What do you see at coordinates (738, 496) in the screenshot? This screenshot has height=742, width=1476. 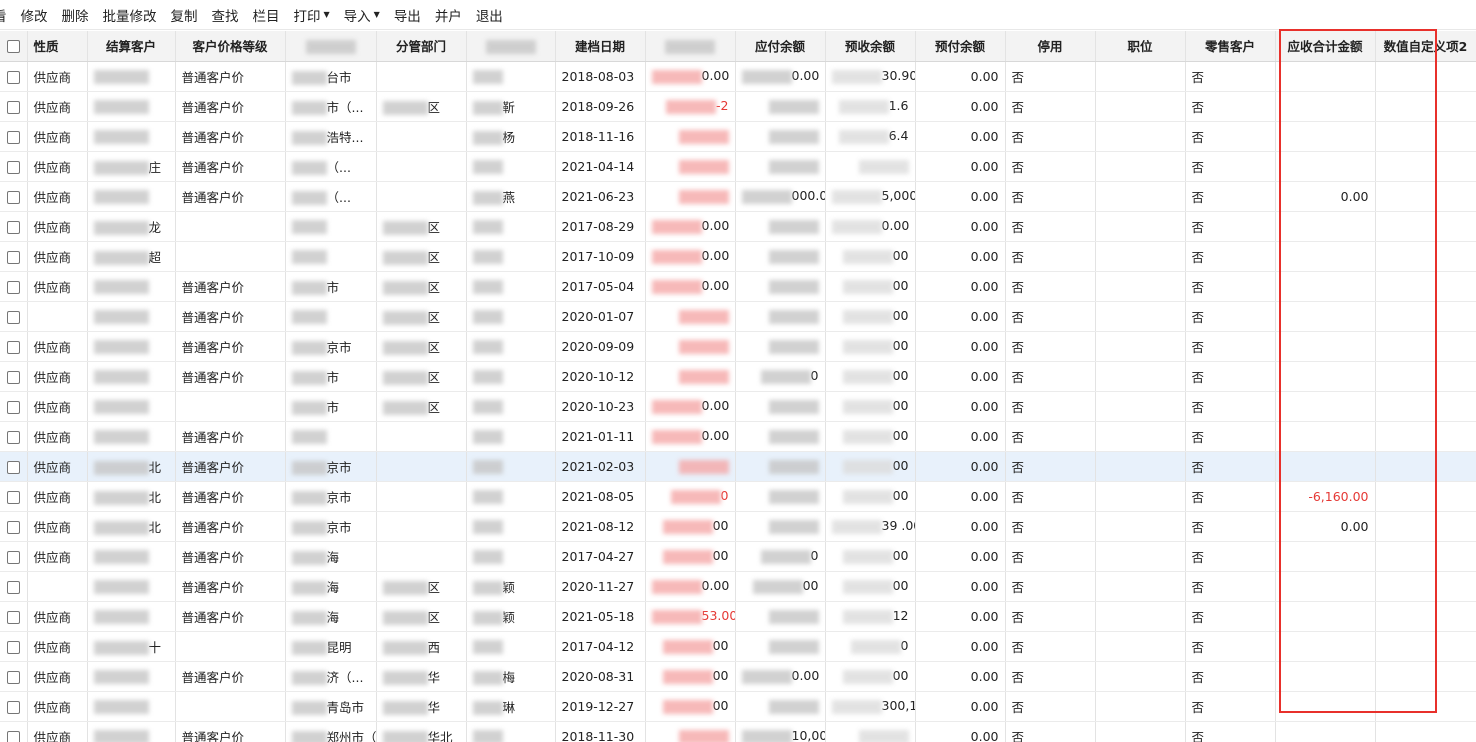 I see `table-row: 供应商北普通客户价 京市 2021-08-05 0 00 0.00 否否 -6,160.00` at bounding box center [738, 496].